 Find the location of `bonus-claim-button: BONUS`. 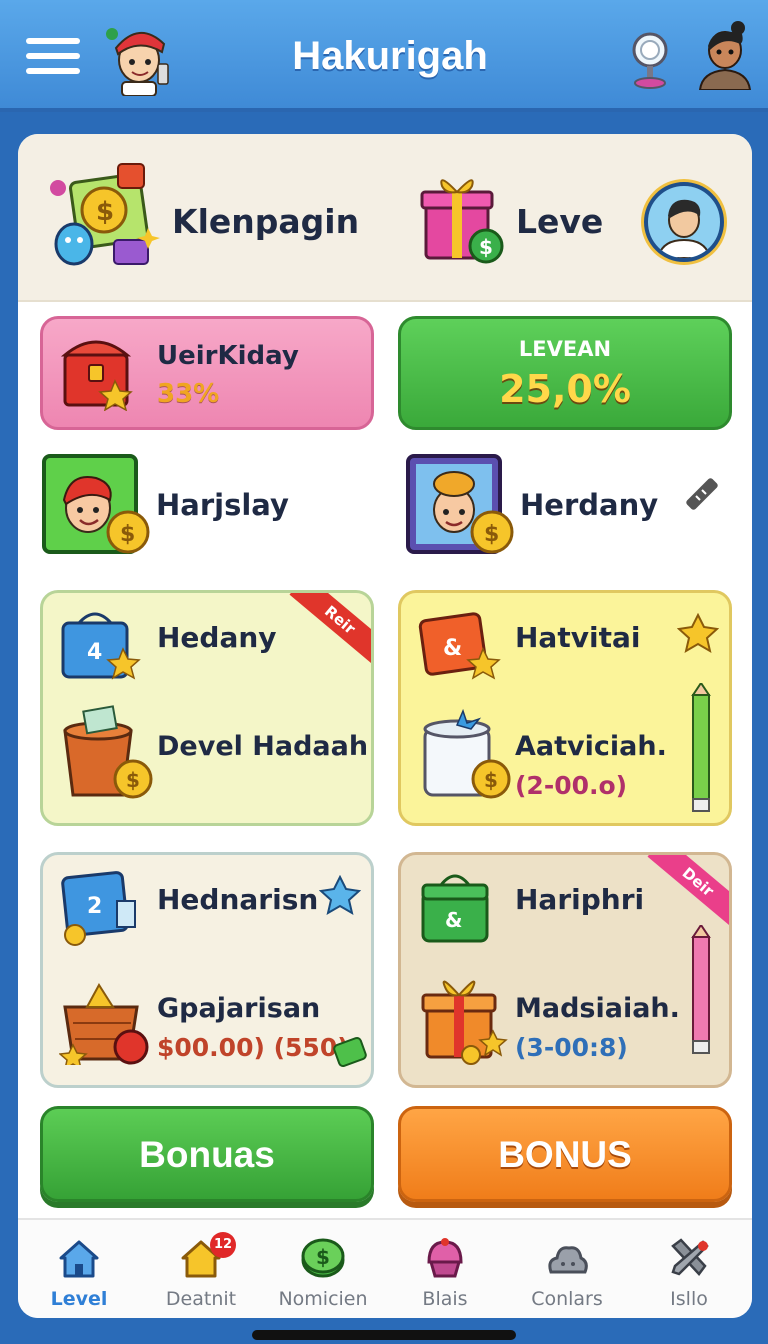

bonus-claim-button: BONUS is located at coordinates (565, 1154).